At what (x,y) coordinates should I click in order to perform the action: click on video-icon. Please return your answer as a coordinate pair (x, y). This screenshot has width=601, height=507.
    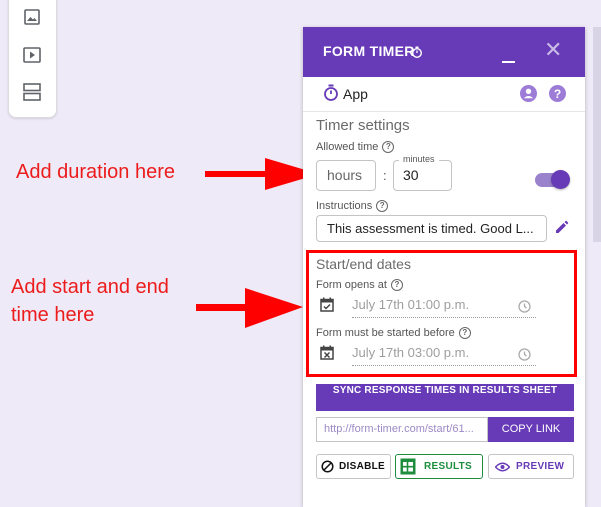
    Looking at the image, I should click on (32, 55).